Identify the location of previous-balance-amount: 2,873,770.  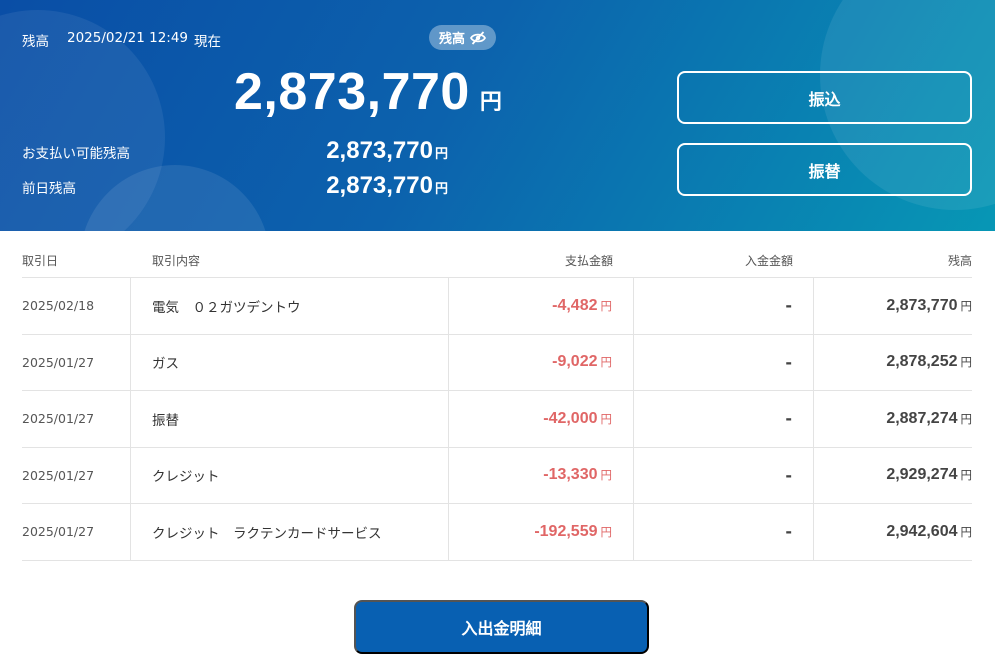
(379, 185).